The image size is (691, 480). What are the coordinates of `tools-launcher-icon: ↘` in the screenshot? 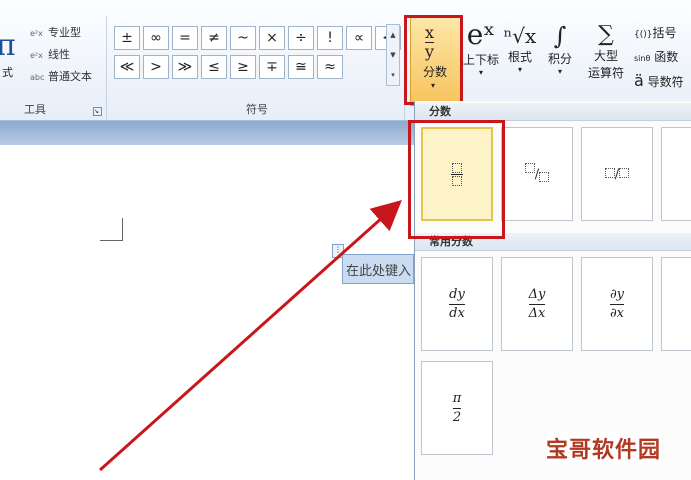 It's located at (97, 111).